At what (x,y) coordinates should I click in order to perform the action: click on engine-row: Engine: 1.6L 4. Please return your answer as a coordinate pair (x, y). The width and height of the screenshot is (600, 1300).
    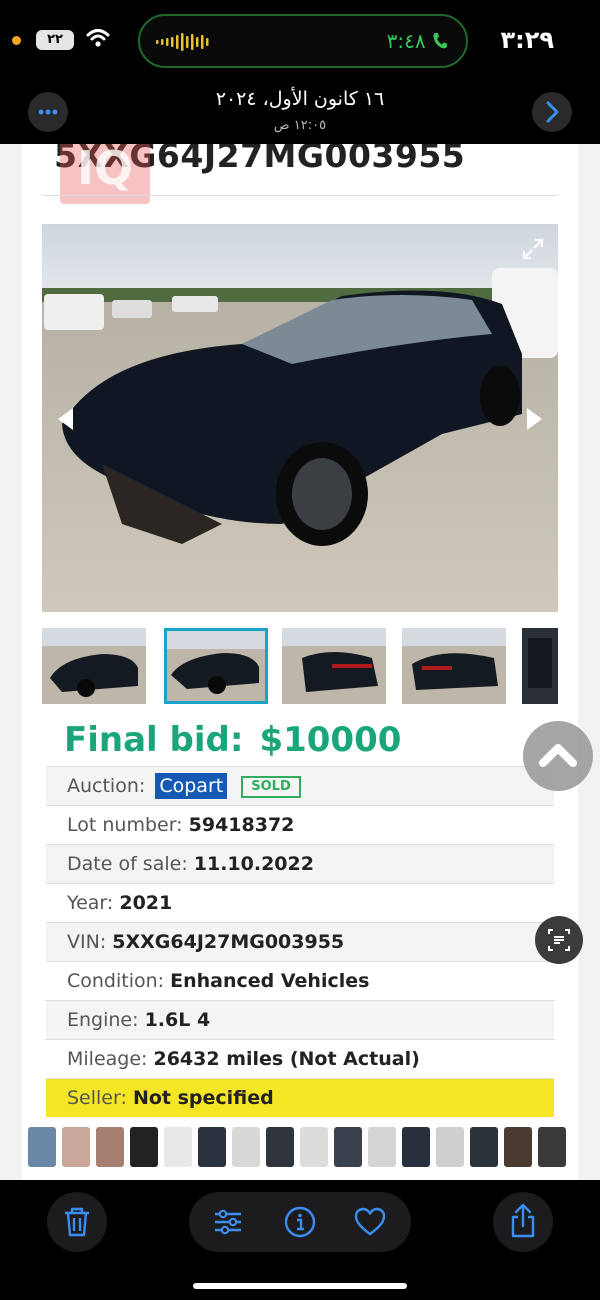
    Looking at the image, I should click on (300, 1019).